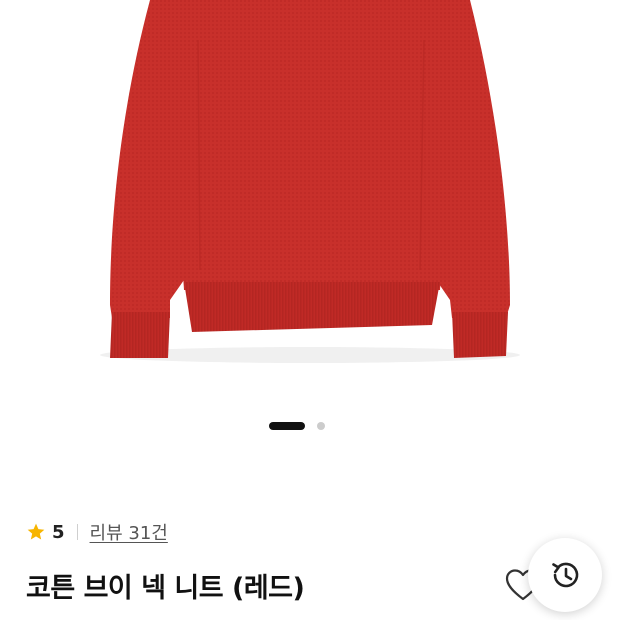 The width and height of the screenshot is (620, 620). Describe the element at coordinates (287, 426) in the screenshot. I see `pager-dot-active` at that location.